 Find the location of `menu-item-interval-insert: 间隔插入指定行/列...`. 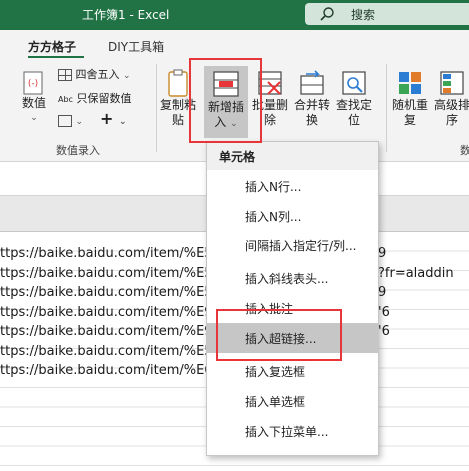

menu-item-interval-insert: 间隔插入指定行/列... is located at coordinates (292, 245).